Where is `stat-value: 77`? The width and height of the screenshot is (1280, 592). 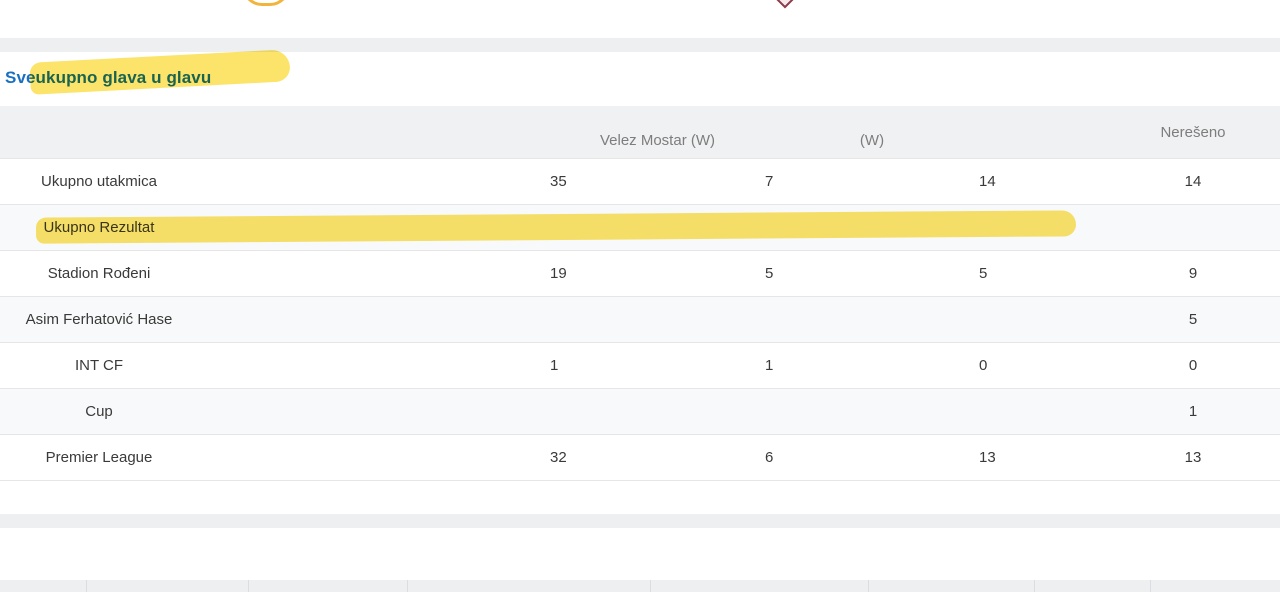 stat-value: 77 is located at coordinates (382, 227).